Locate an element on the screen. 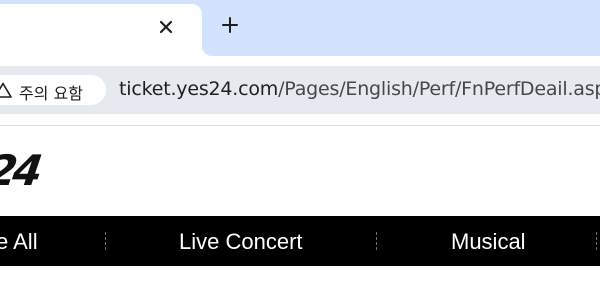 This screenshot has width=600, height=298. new-tab-button is located at coordinates (230, 25).